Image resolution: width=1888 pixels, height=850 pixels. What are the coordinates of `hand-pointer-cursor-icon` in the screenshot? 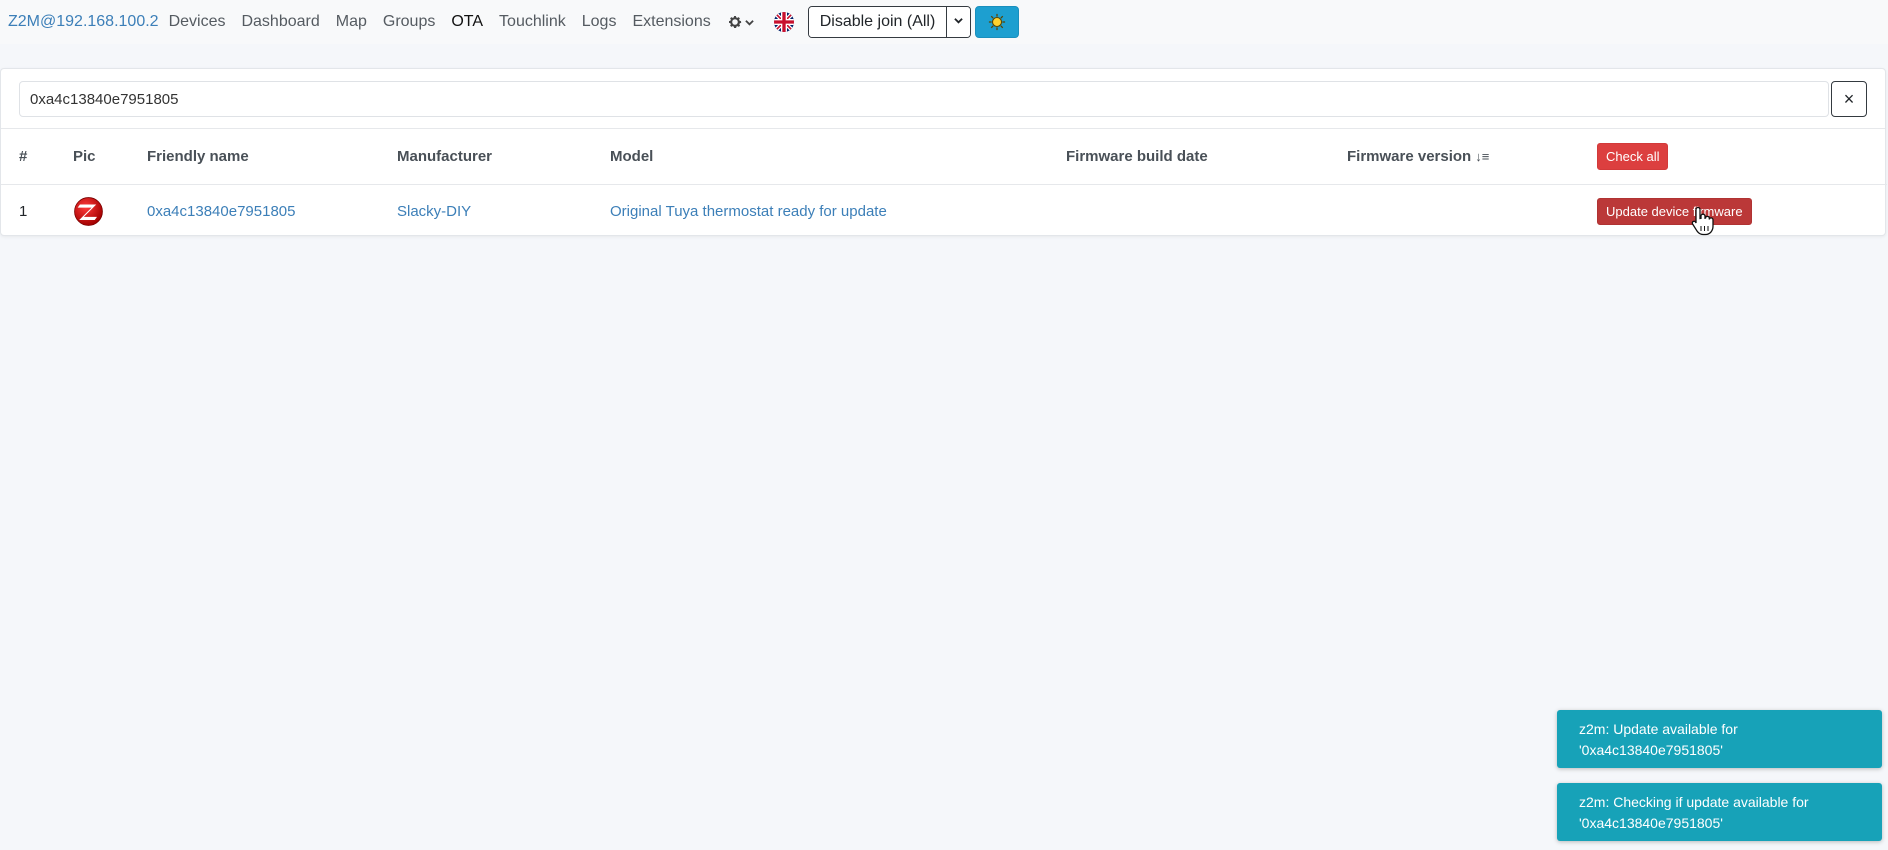 It's located at (1702, 221).